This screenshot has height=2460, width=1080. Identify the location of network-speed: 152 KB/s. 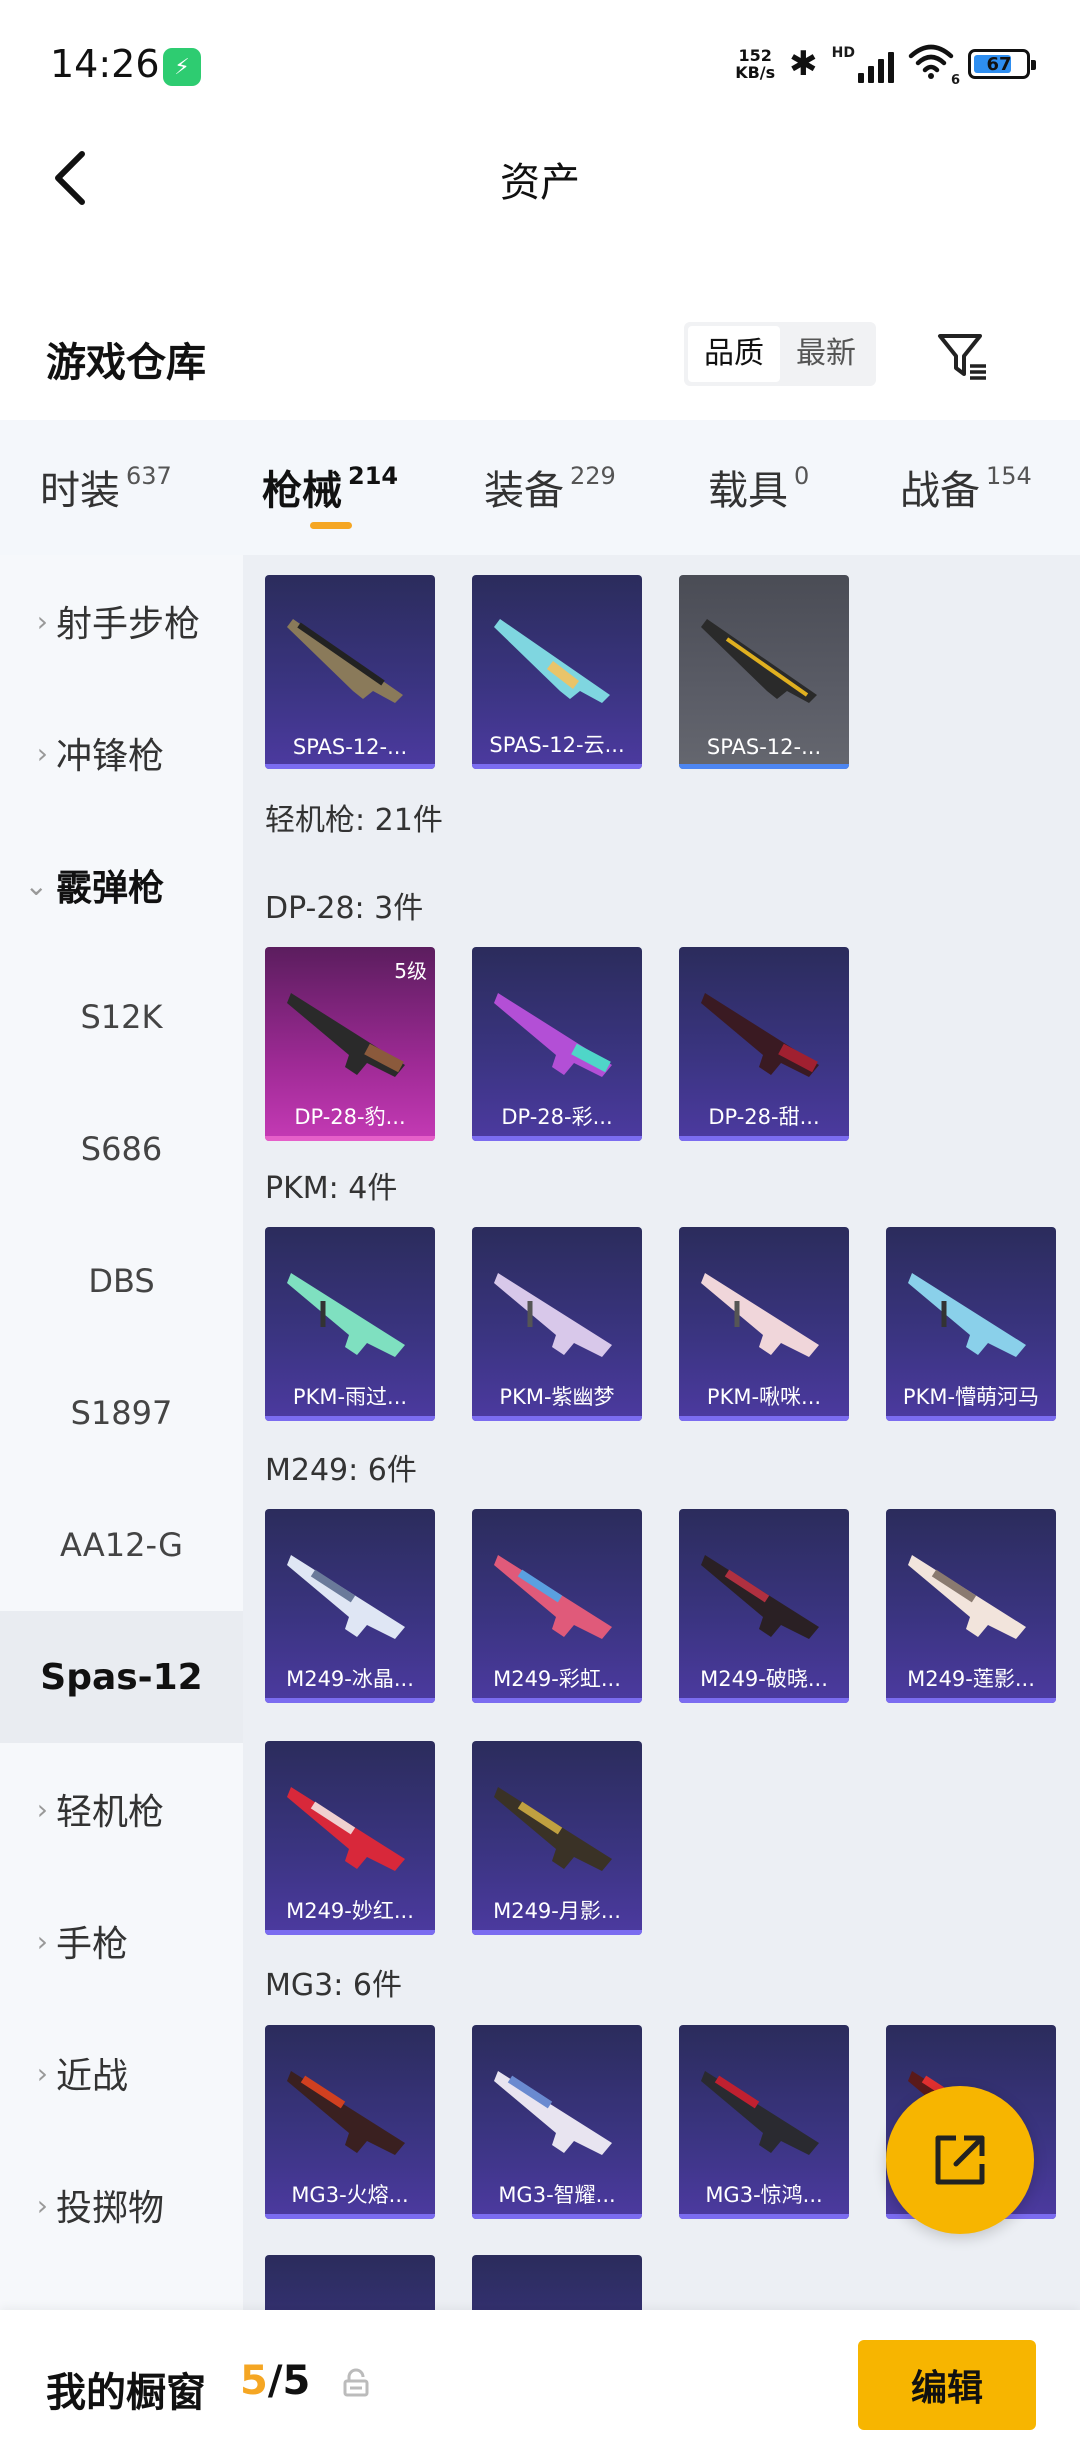
(755, 64).